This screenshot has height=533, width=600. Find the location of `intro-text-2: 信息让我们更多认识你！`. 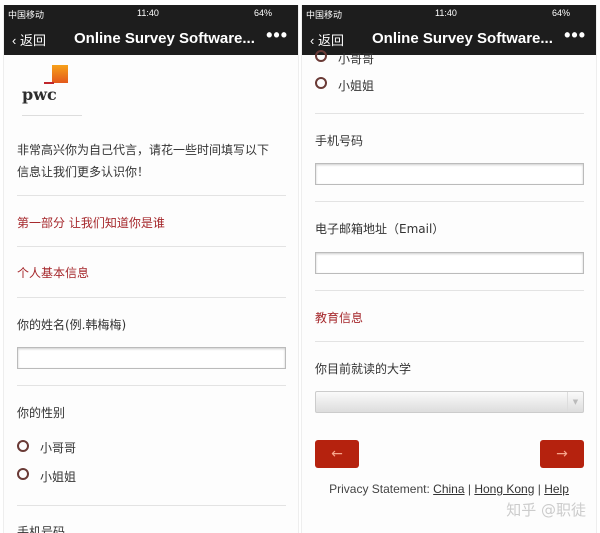

intro-text-2: 信息让我们更多认识你！ is located at coordinates (83, 172).